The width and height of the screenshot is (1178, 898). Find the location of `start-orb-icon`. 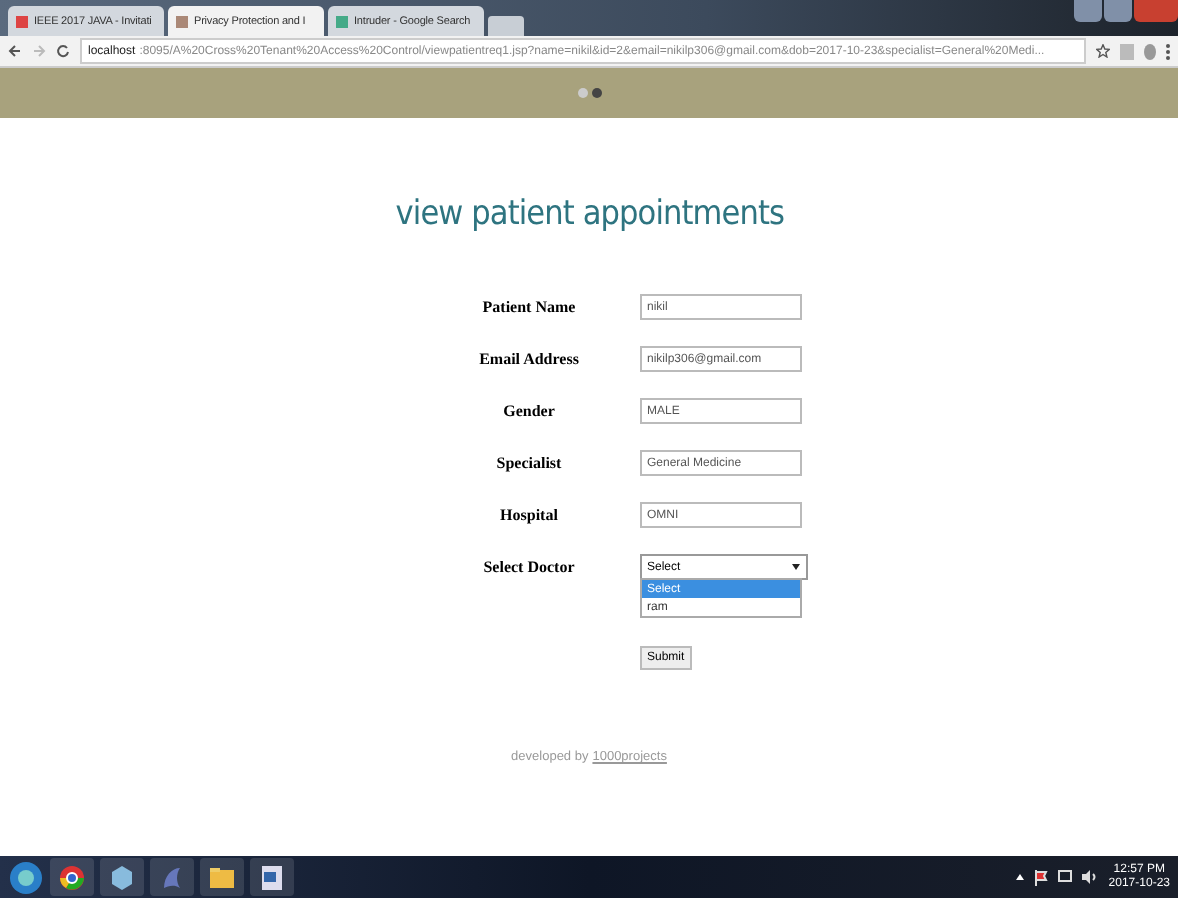

start-orb-icon is located at coordinates (26, 877).